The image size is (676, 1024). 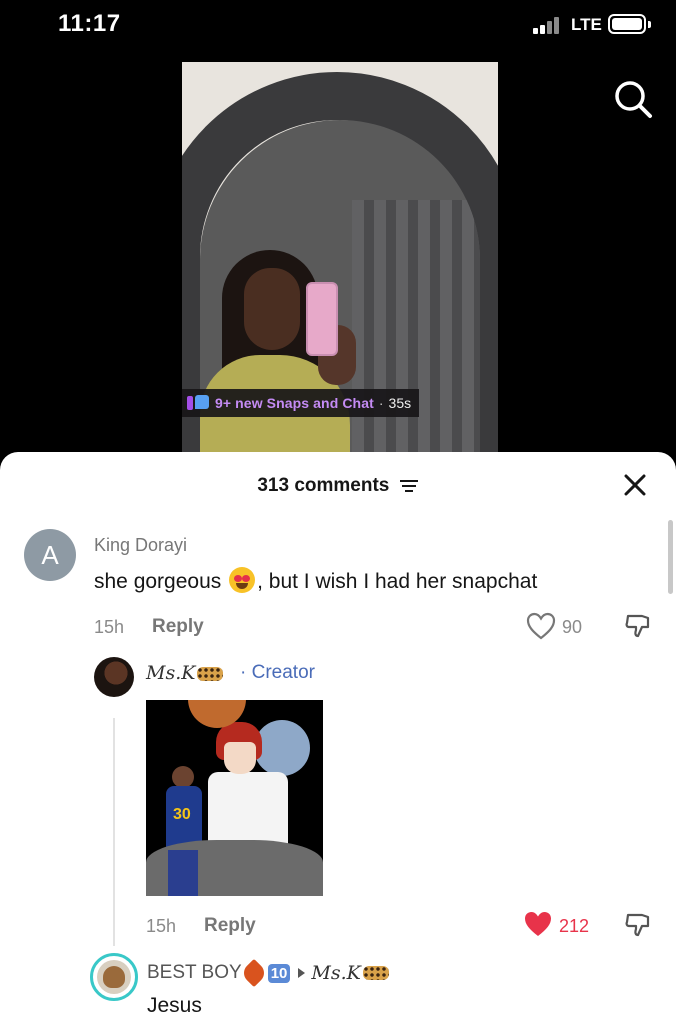 I want to click on creator-name: Ms.K, so click(x=185, y=673).